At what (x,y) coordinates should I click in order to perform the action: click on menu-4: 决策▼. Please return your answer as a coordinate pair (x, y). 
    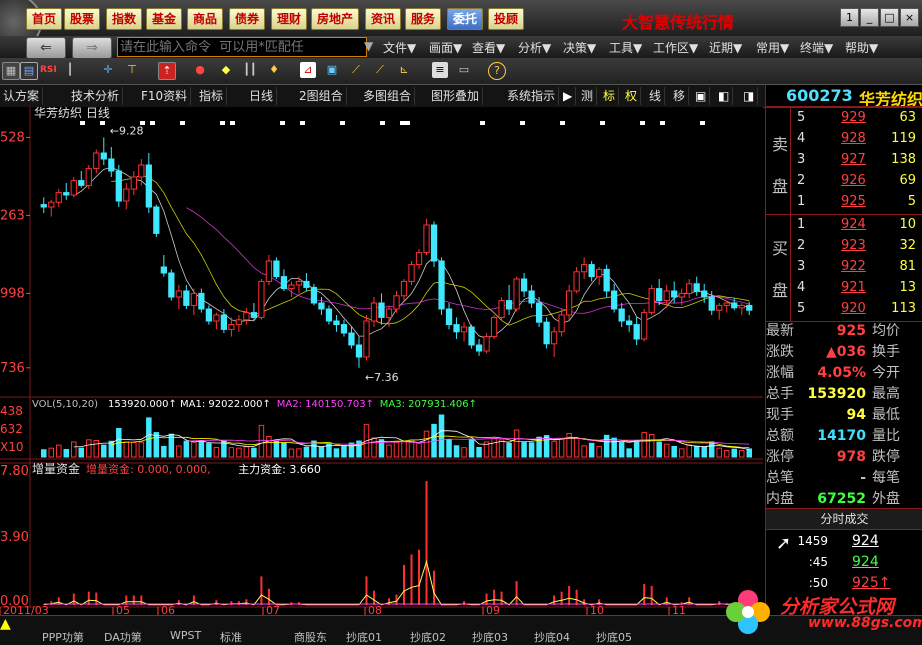
    Looking at the image, I should click on (579, 47).